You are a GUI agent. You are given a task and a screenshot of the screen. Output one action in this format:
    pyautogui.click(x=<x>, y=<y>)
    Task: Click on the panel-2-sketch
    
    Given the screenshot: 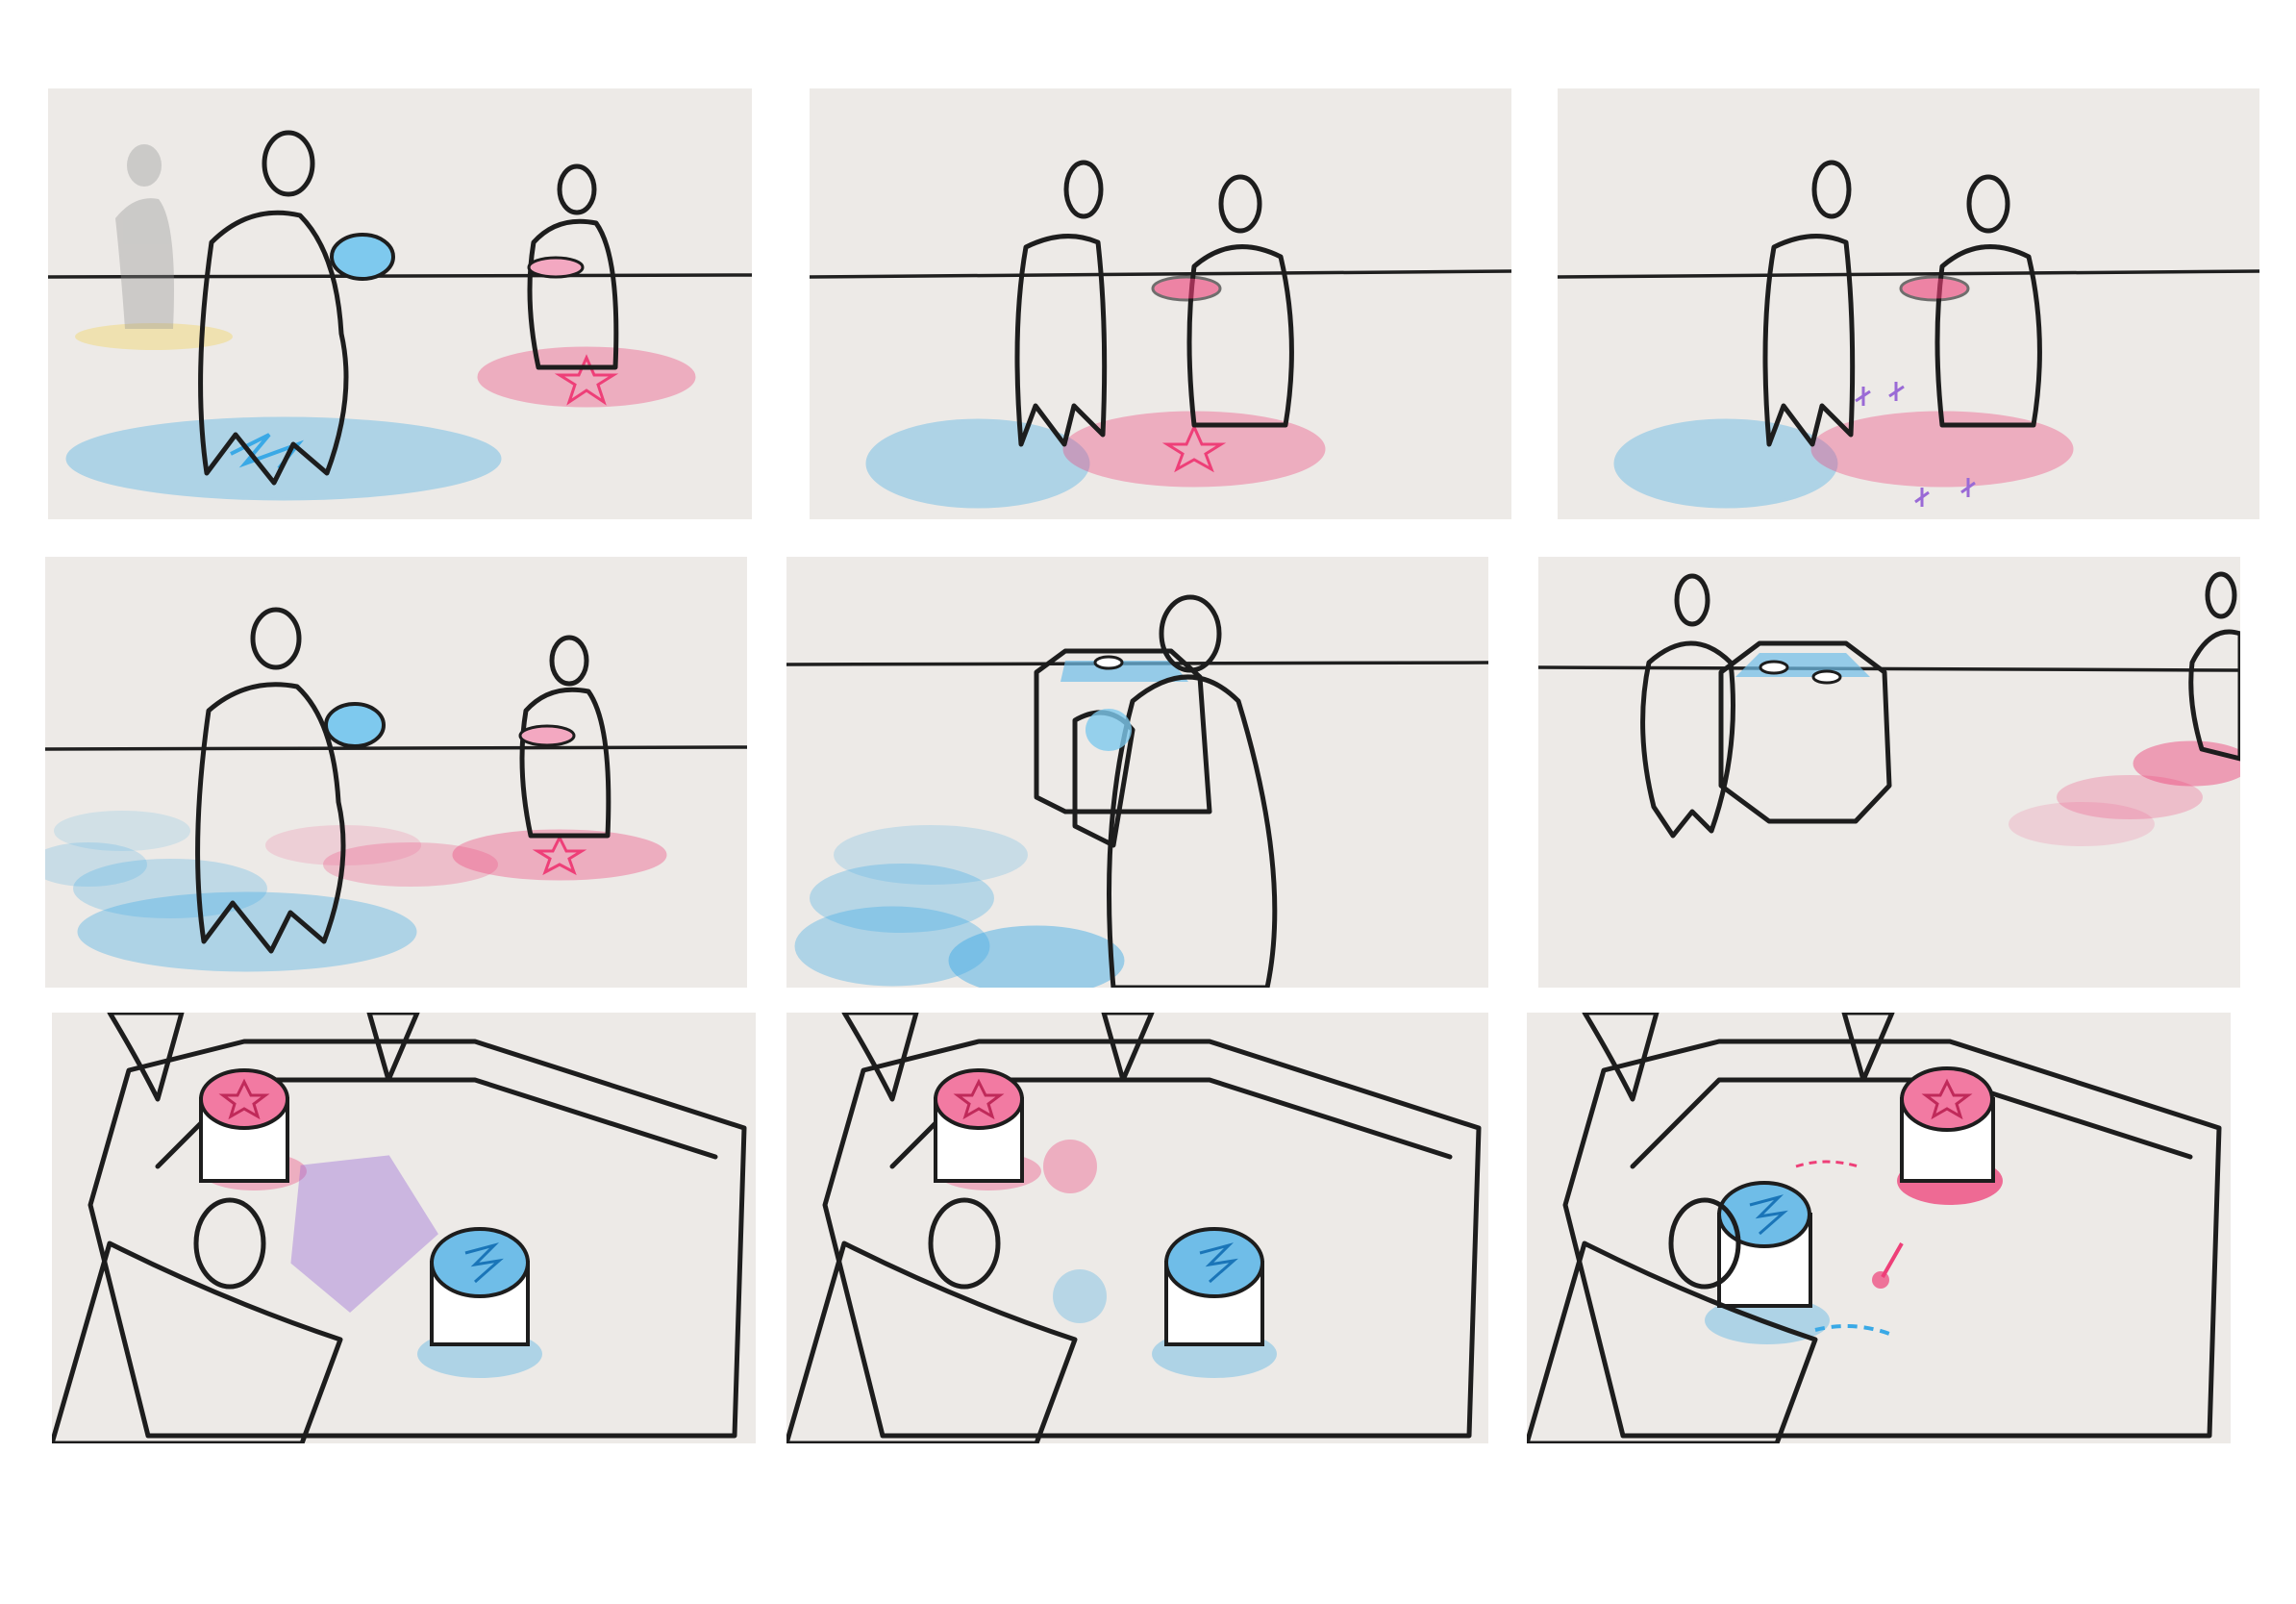 What is the action you would take?
    pyautogui.click(x=1160, y=334)
    